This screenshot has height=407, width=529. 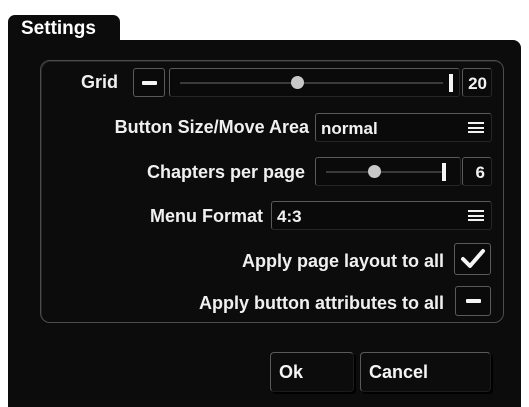 What do you see at coordinates (321, 303) in the screenshot?
I see `apply-buttons-label: Apply button attributes to all` at bounding box center [321, 303].